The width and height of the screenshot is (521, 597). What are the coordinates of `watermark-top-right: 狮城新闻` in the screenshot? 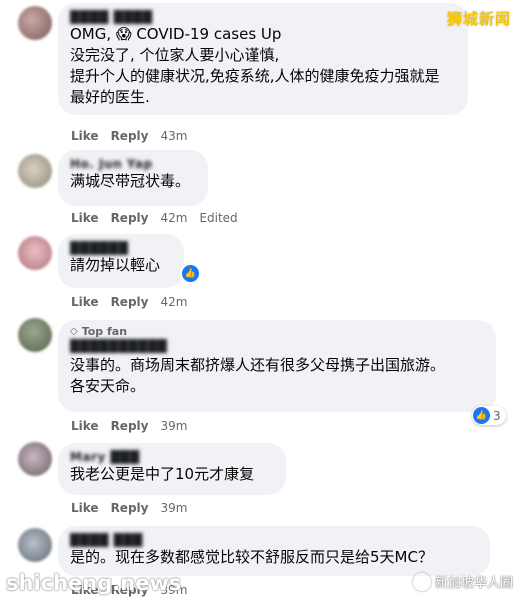 It's located at (478, 19).